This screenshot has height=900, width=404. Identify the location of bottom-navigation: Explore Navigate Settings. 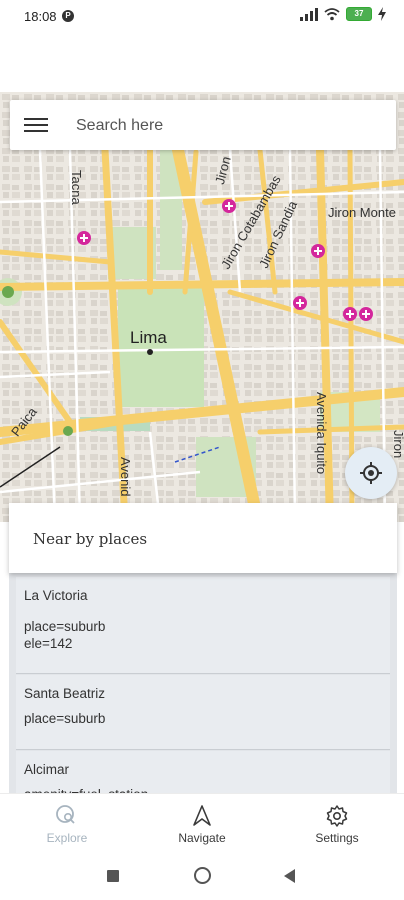
(202, 822).